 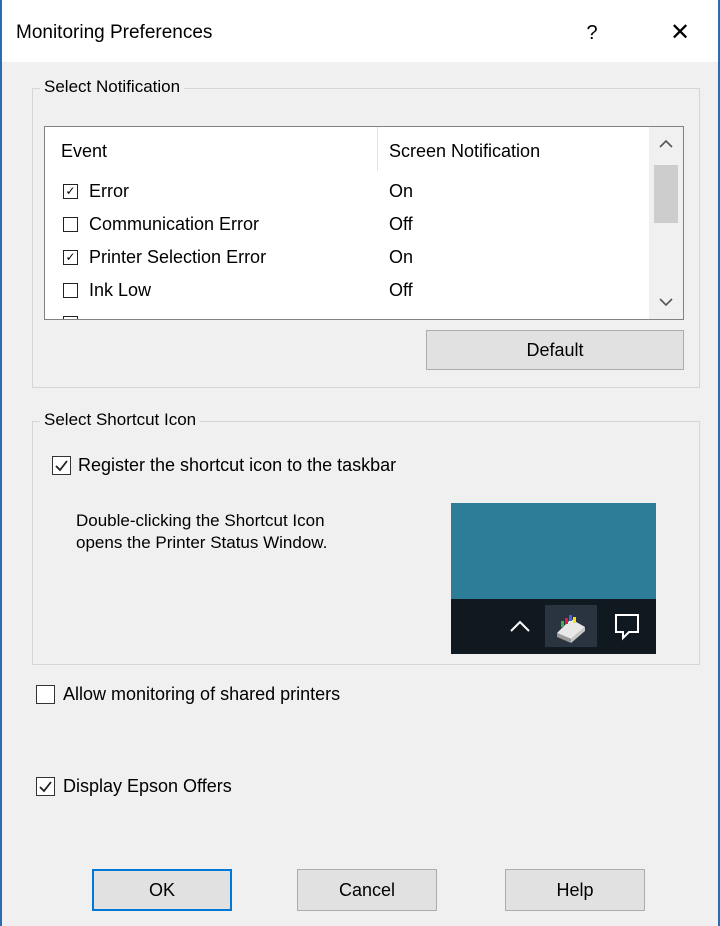 What do you see at coordinates (345, 261) in the screenshot?
I see `list-item: ✓ Printer Selection Error On` at bounding box center [345, 261].